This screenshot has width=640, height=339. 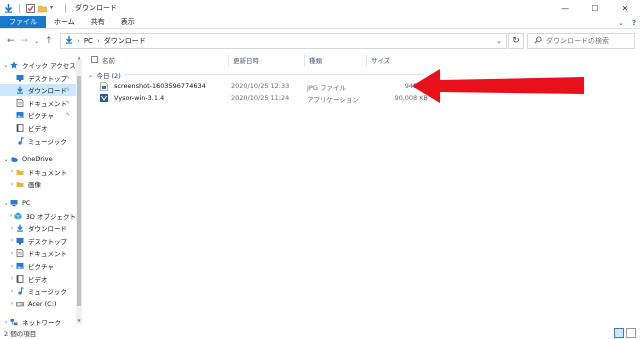 I want to click on group-header-today: ⌄ 今日 (2), so click(x=104, y=75).